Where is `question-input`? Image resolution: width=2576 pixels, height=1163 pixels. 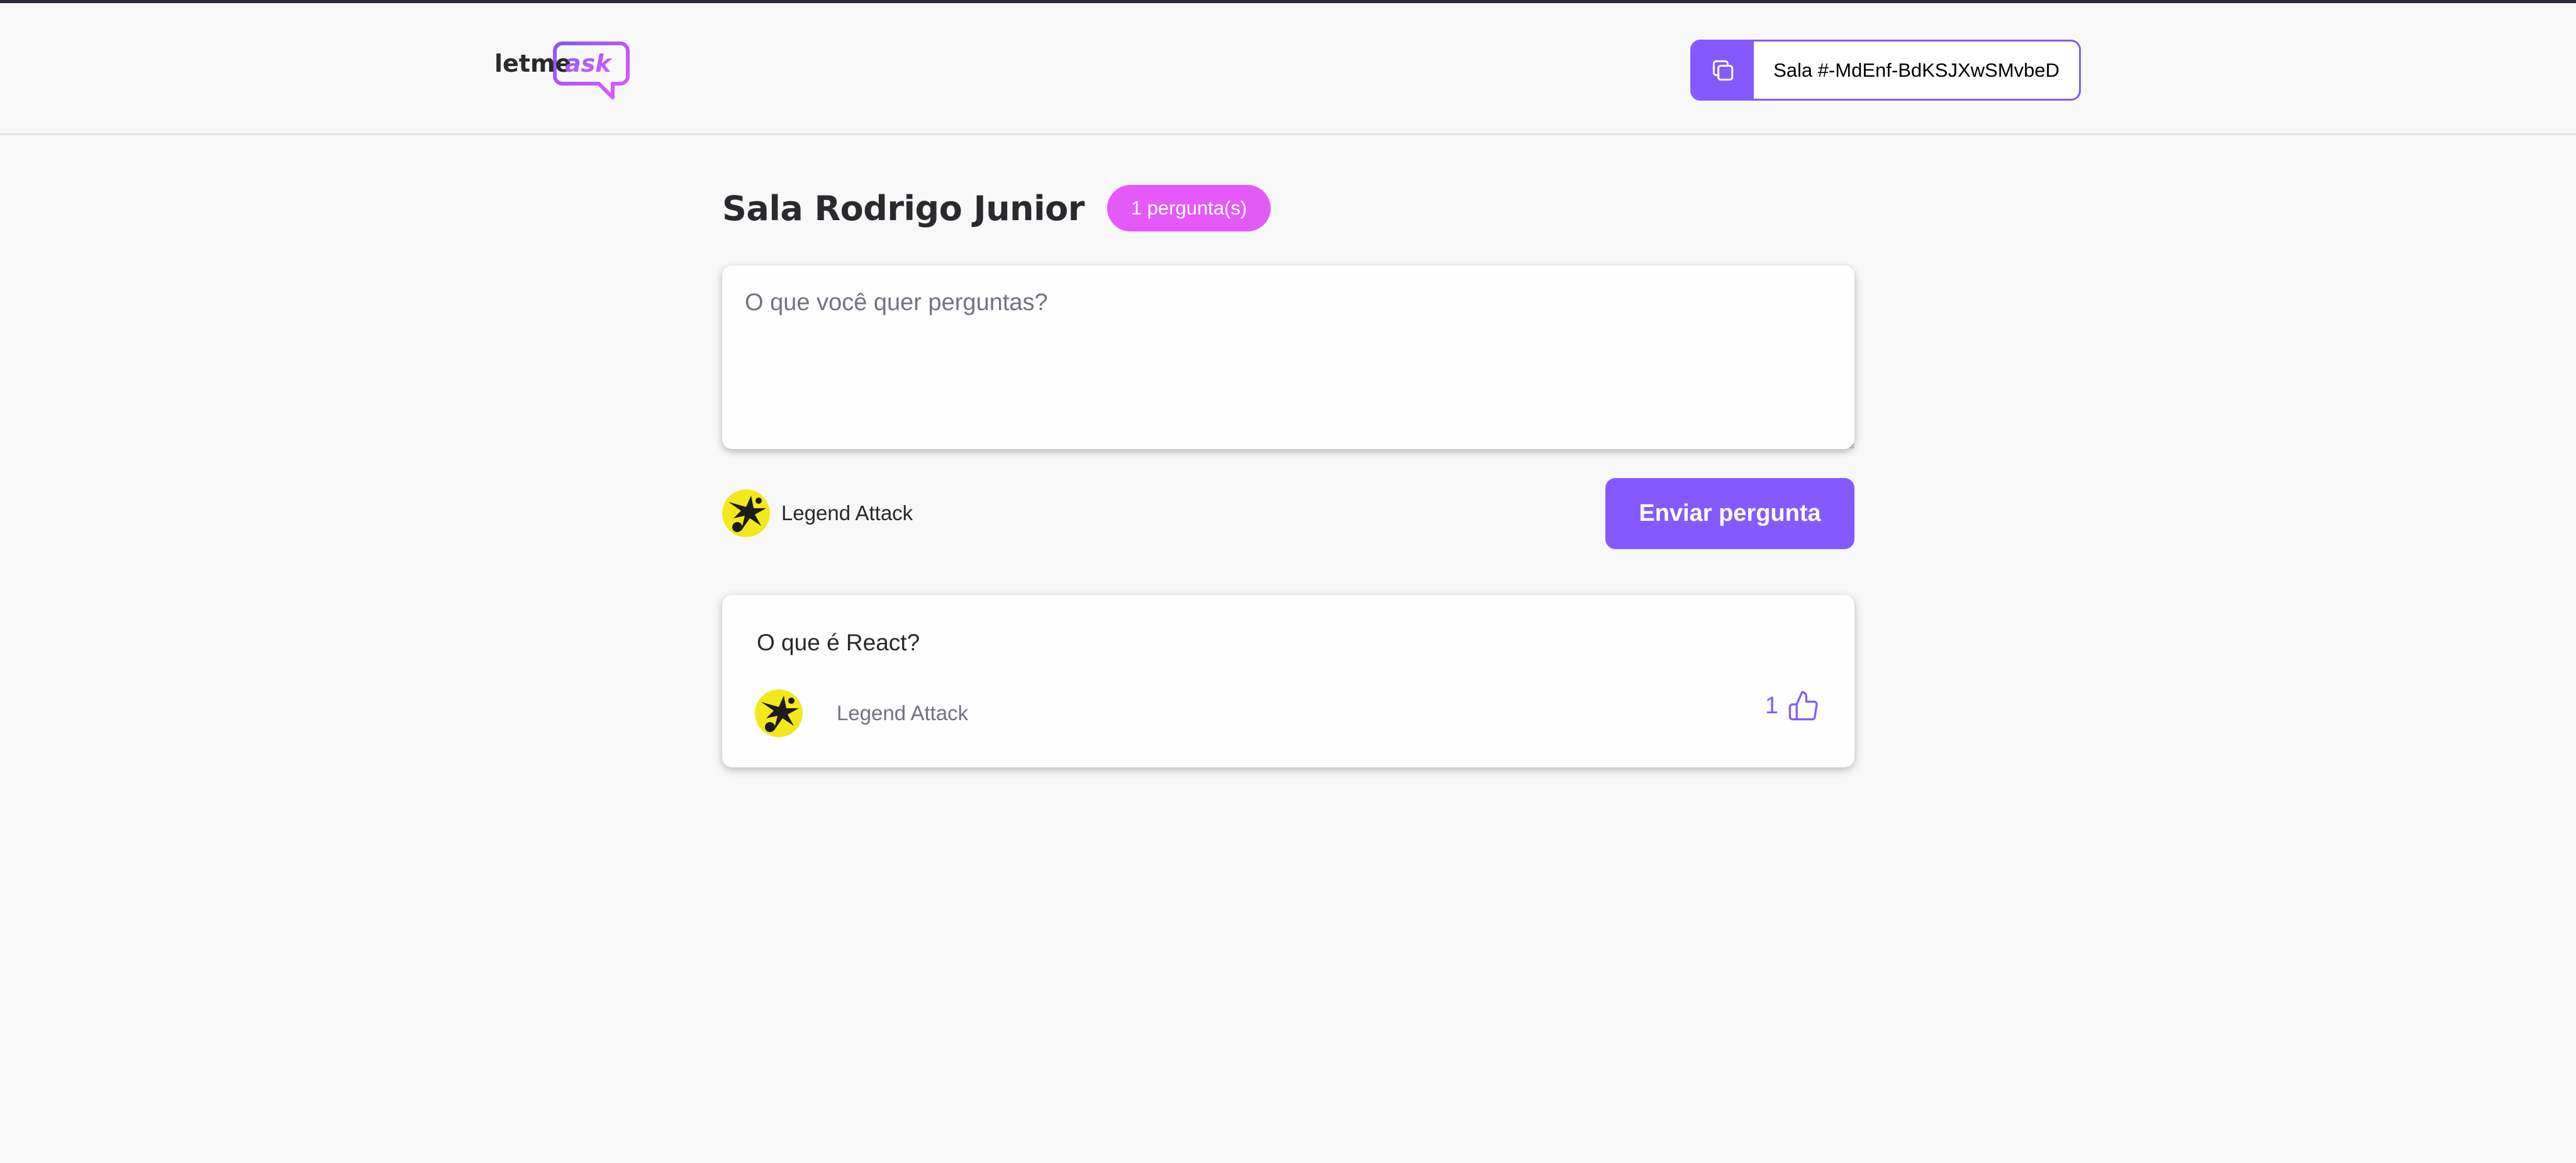
question-input is located at coordinates (1288, 357).